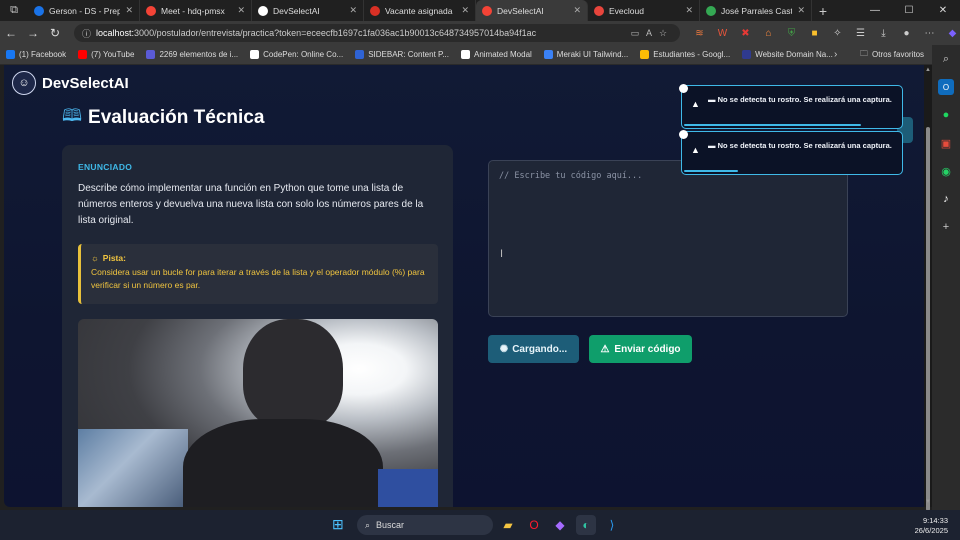  What do you see at coordinates (640, 349) in the screenshot?
I see `send-code-button: ⚠ Enviar código` at bounding box center [640, 349].